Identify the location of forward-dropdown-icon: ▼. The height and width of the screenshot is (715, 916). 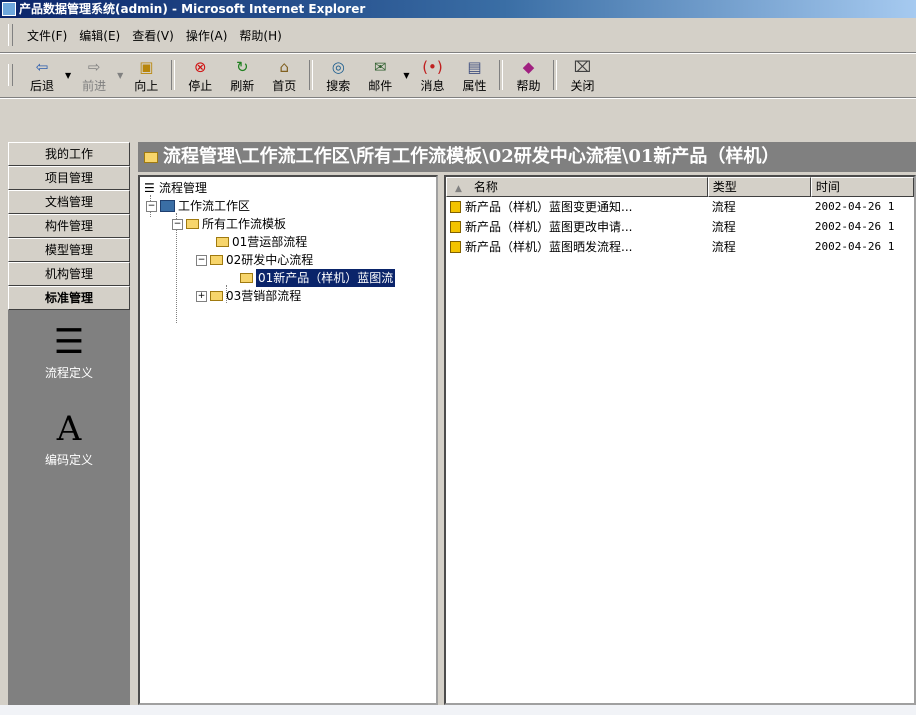
(120, 75).